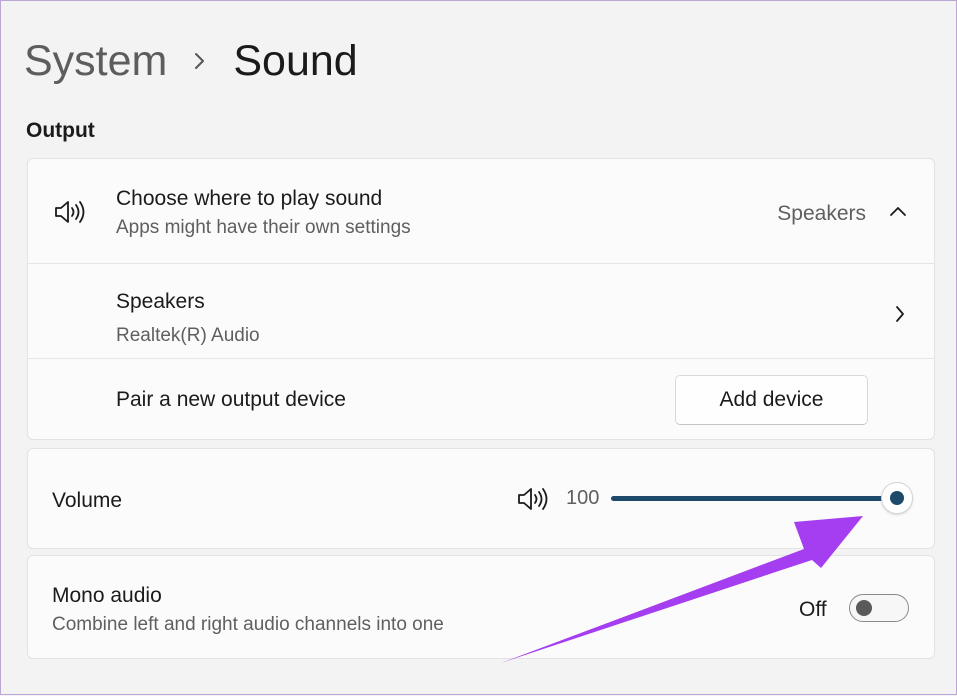  Describe the element at coordinates (754, 498) in the screenshot. I see `volume-slider-track` at that location.